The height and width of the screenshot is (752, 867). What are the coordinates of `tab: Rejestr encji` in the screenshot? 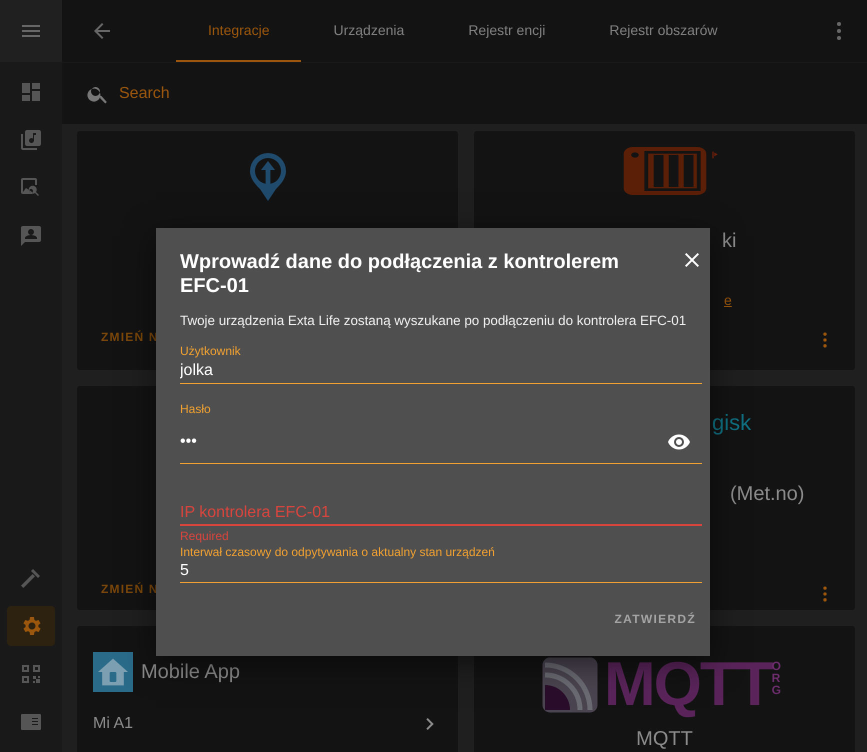 It's located at (507, 31).